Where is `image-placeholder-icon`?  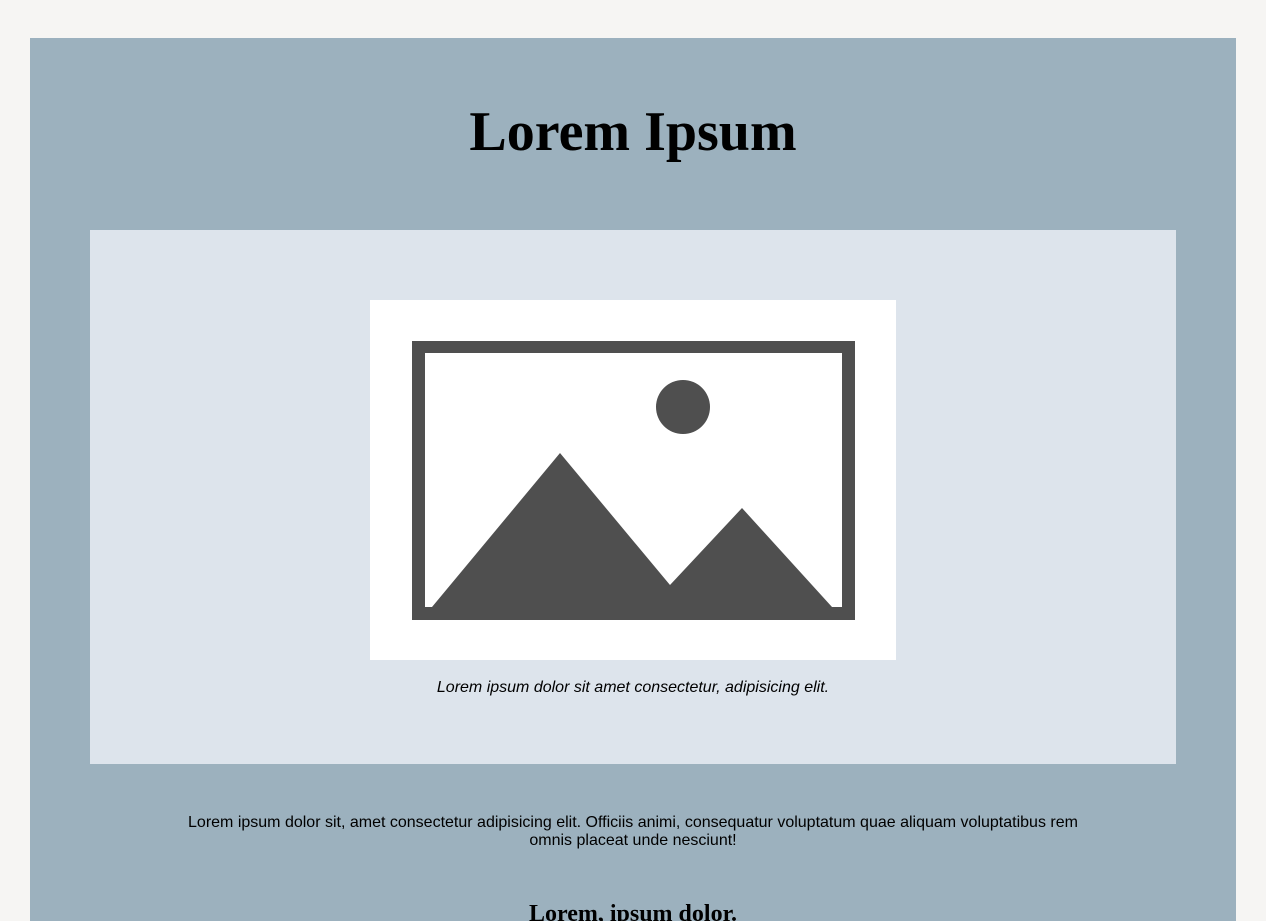
image-placeholder-icon is located at coordinates (633, 480).